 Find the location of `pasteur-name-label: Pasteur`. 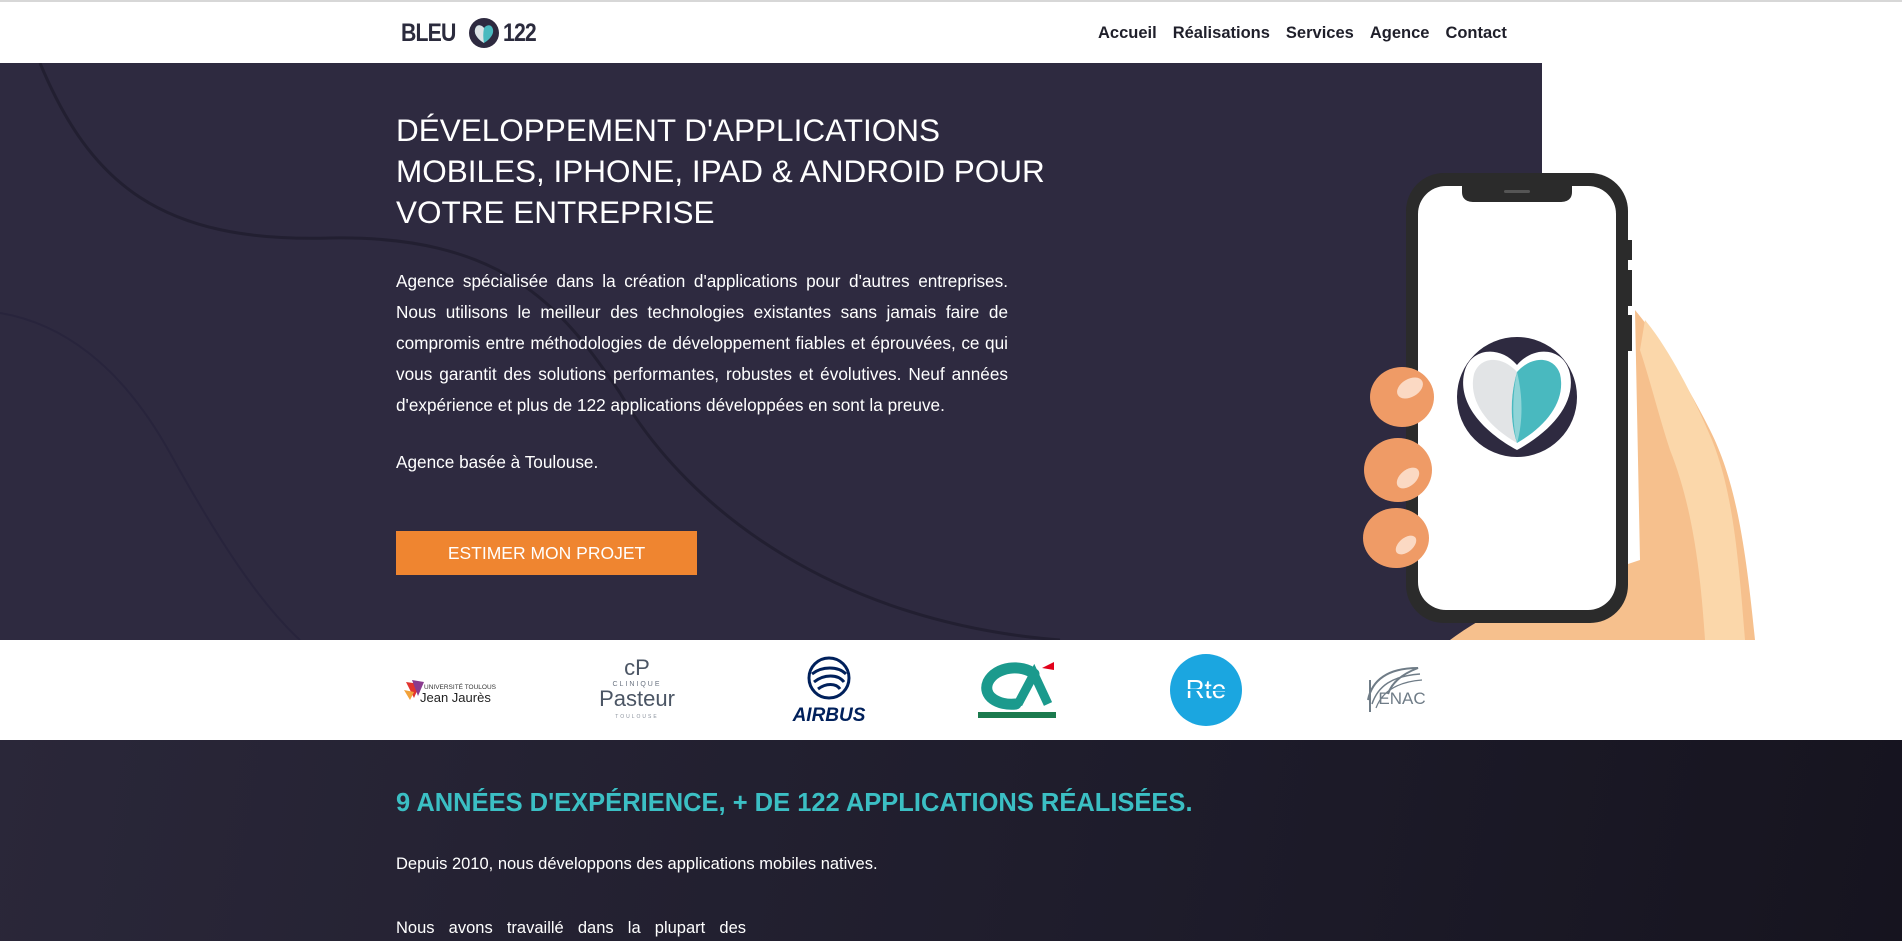

pasteur-name-label: Pasteur is located at coordinates (637, 698).